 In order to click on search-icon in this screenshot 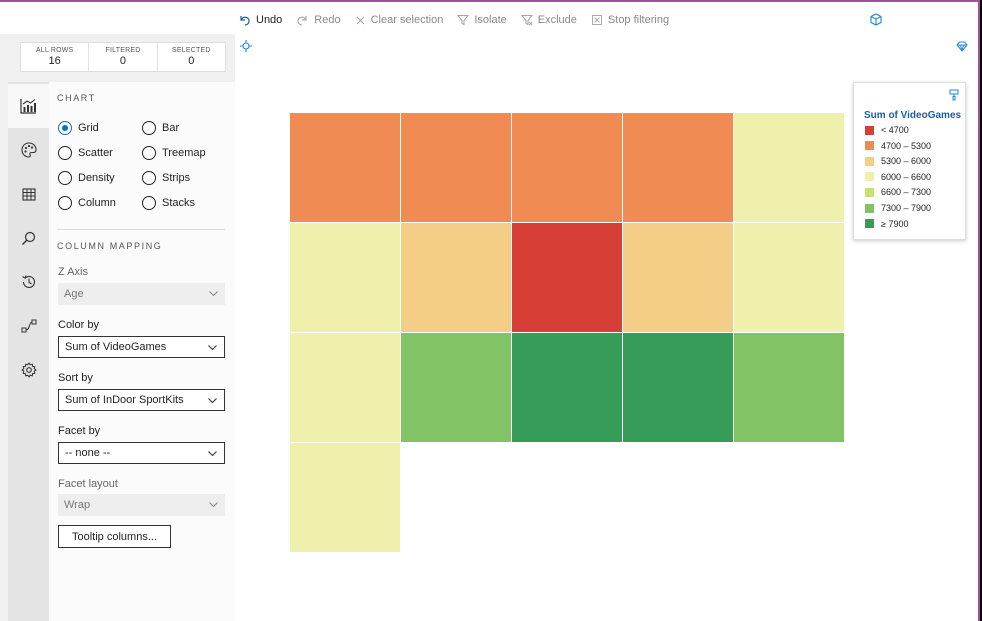, I will do `click(29, 238)`.